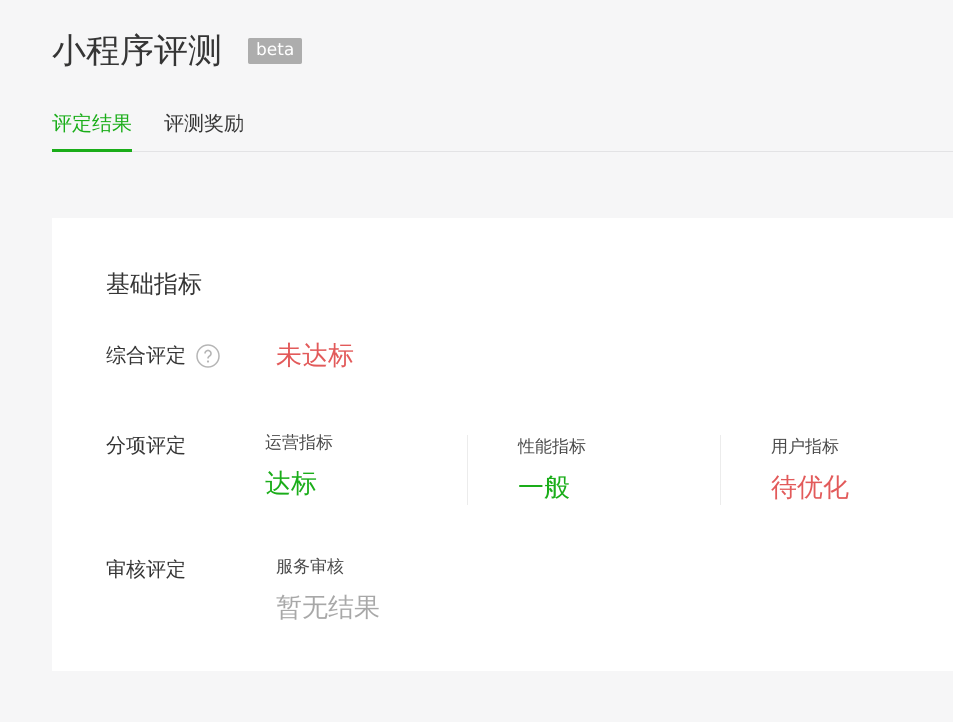 The width and height of the screenshot is (953, 722). I want to click on tab: 评测奖励, so click(204, 131).